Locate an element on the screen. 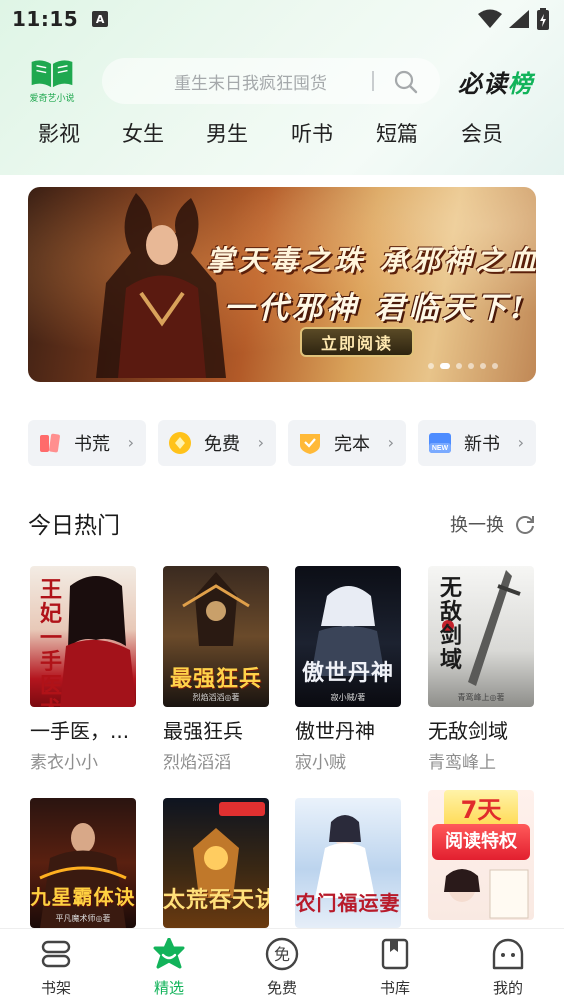 The height and width of the screenshot is (1004, 564). book-author: 烈焰滔滔 is located at coordinates (197, 763).